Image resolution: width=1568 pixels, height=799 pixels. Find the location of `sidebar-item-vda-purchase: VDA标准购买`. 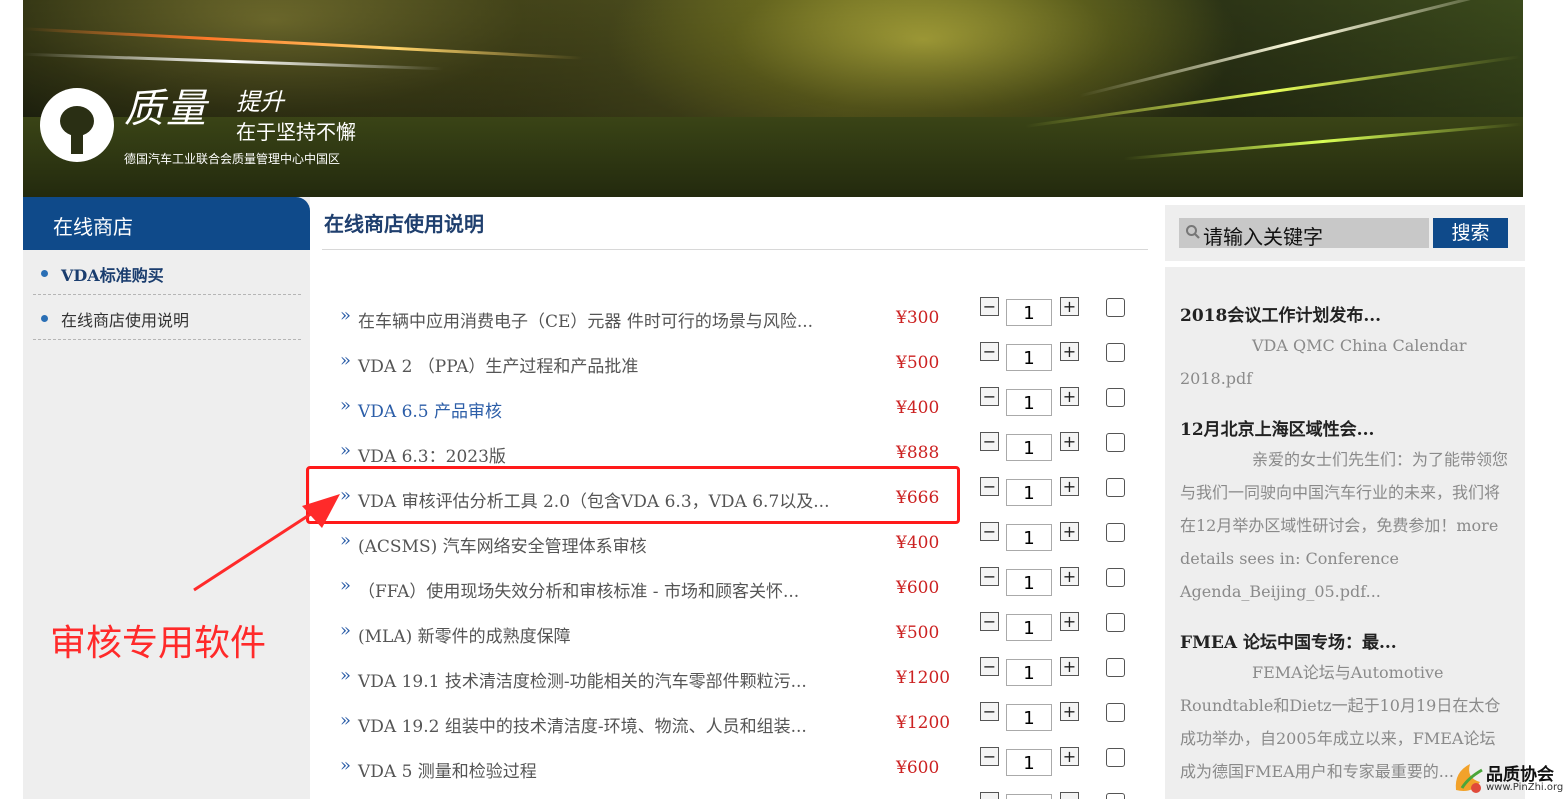

sidebar-item-vda-purchase: VDA标准购买 is located at coordinates (167, 272).